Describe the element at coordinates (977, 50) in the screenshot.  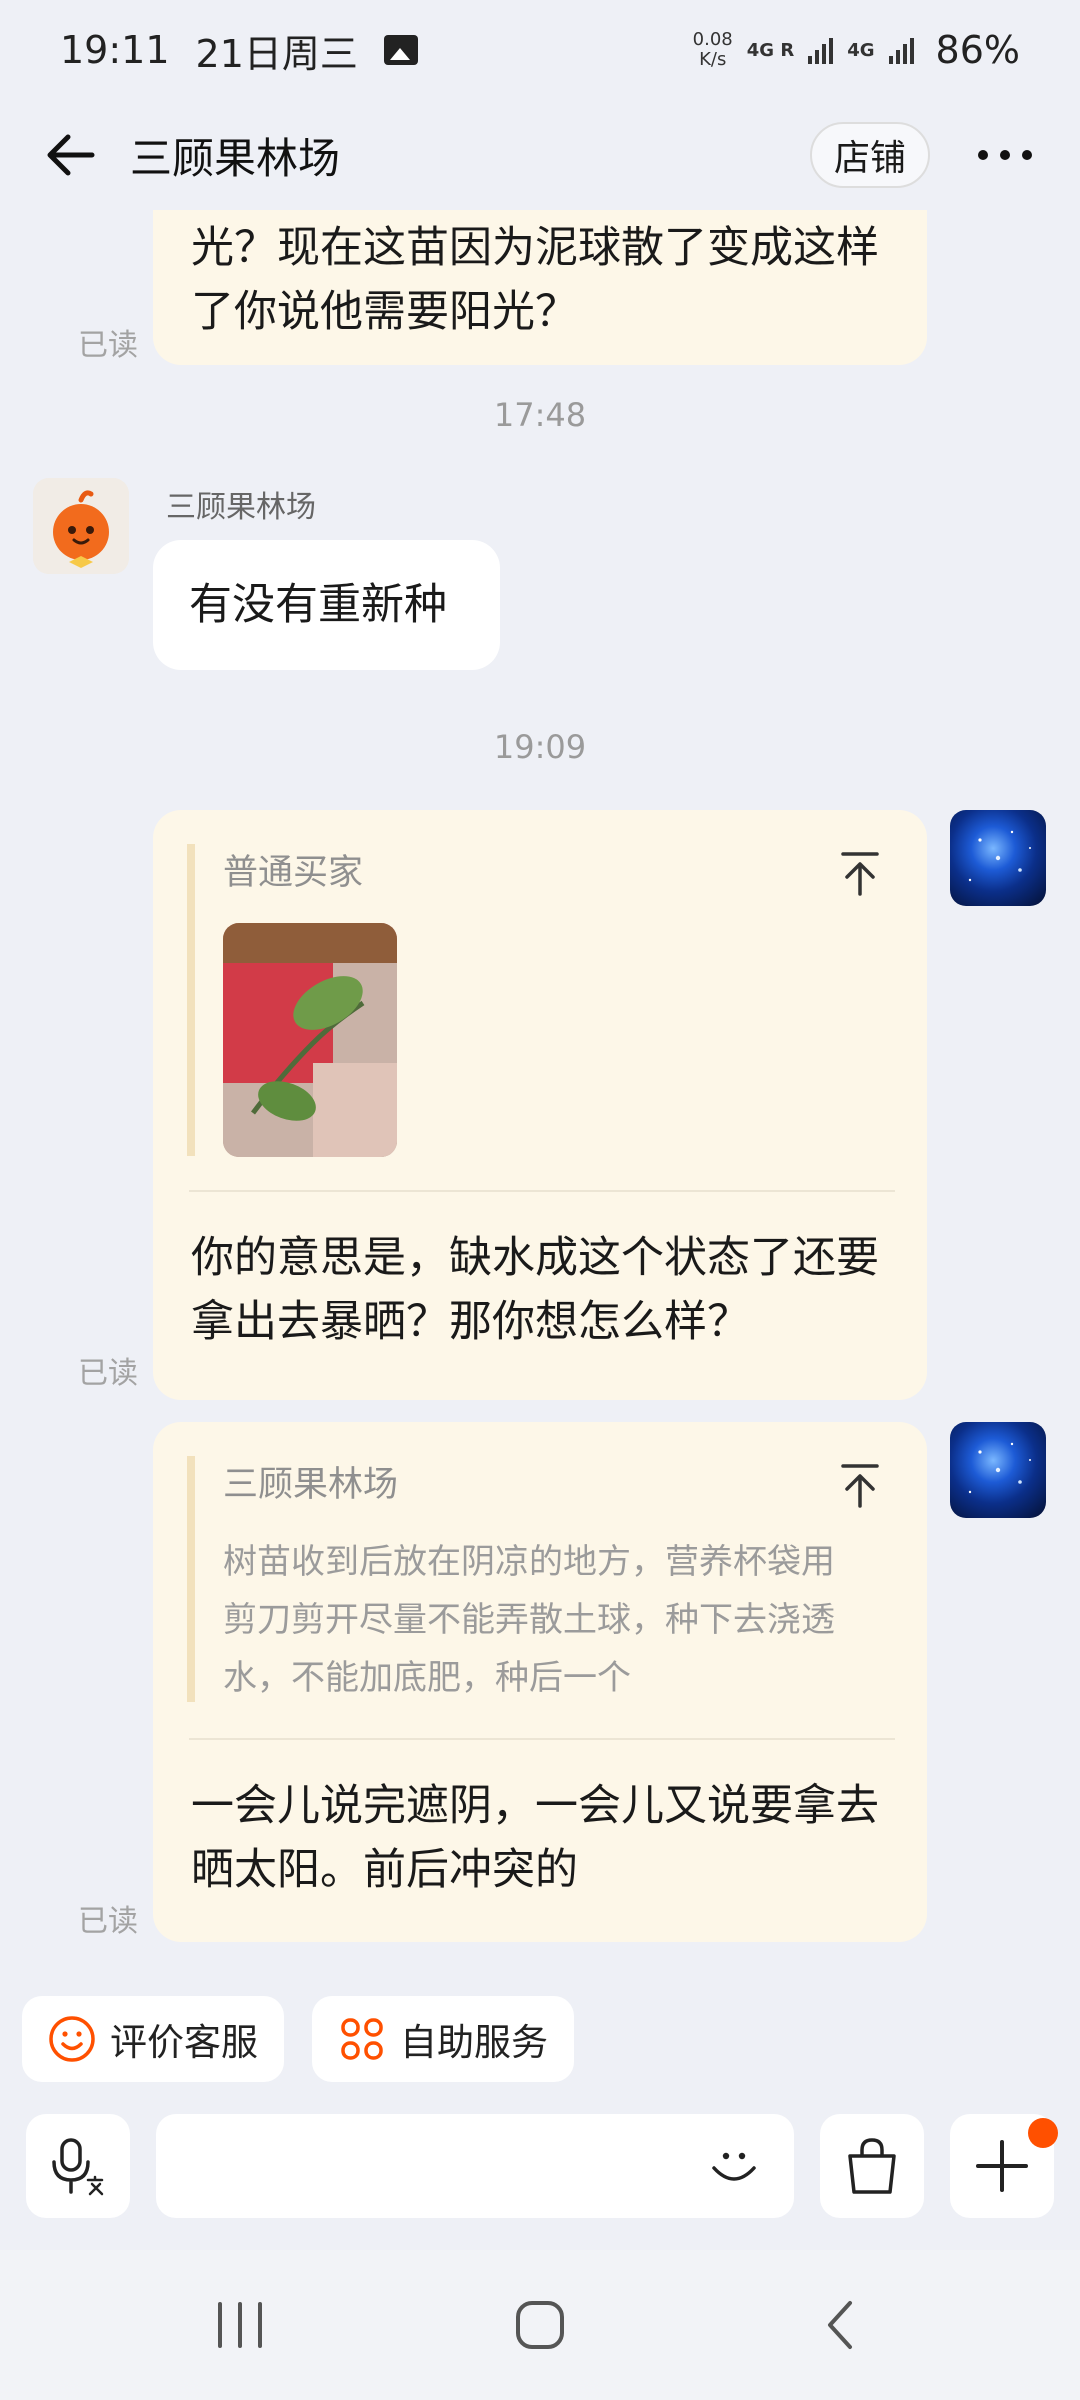
I see `battery-level: 86%` at that location.